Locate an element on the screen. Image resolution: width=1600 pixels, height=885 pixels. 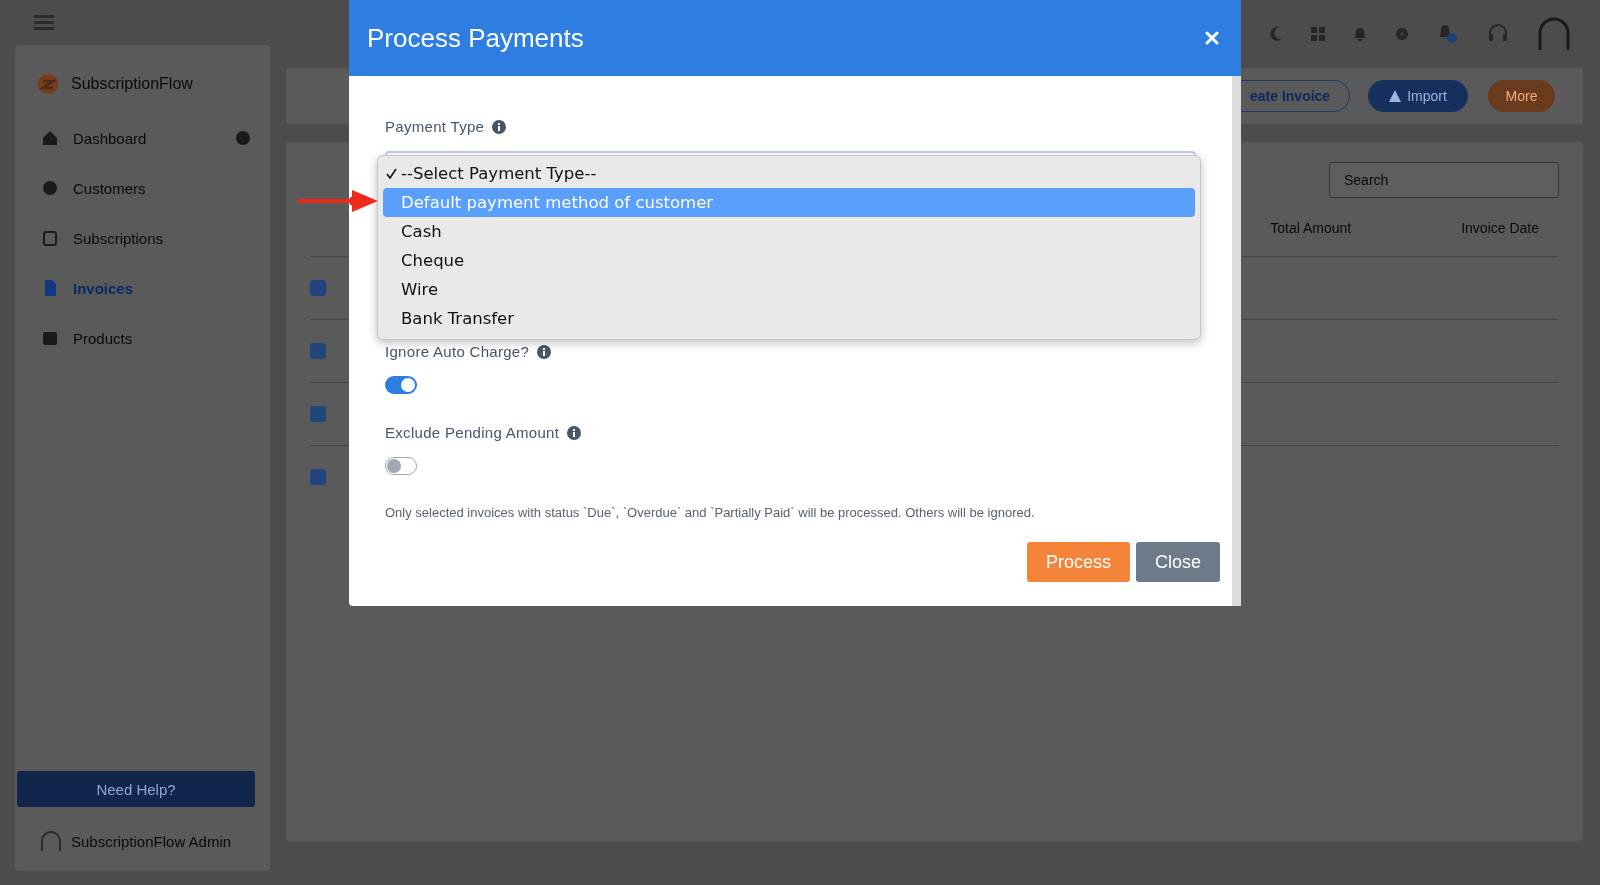
info-note: Only selected invoices with status `Due`, `Overdue` and `Partially Paid` will be processed. Others will be ignored. is located at coordinates (710, 512).